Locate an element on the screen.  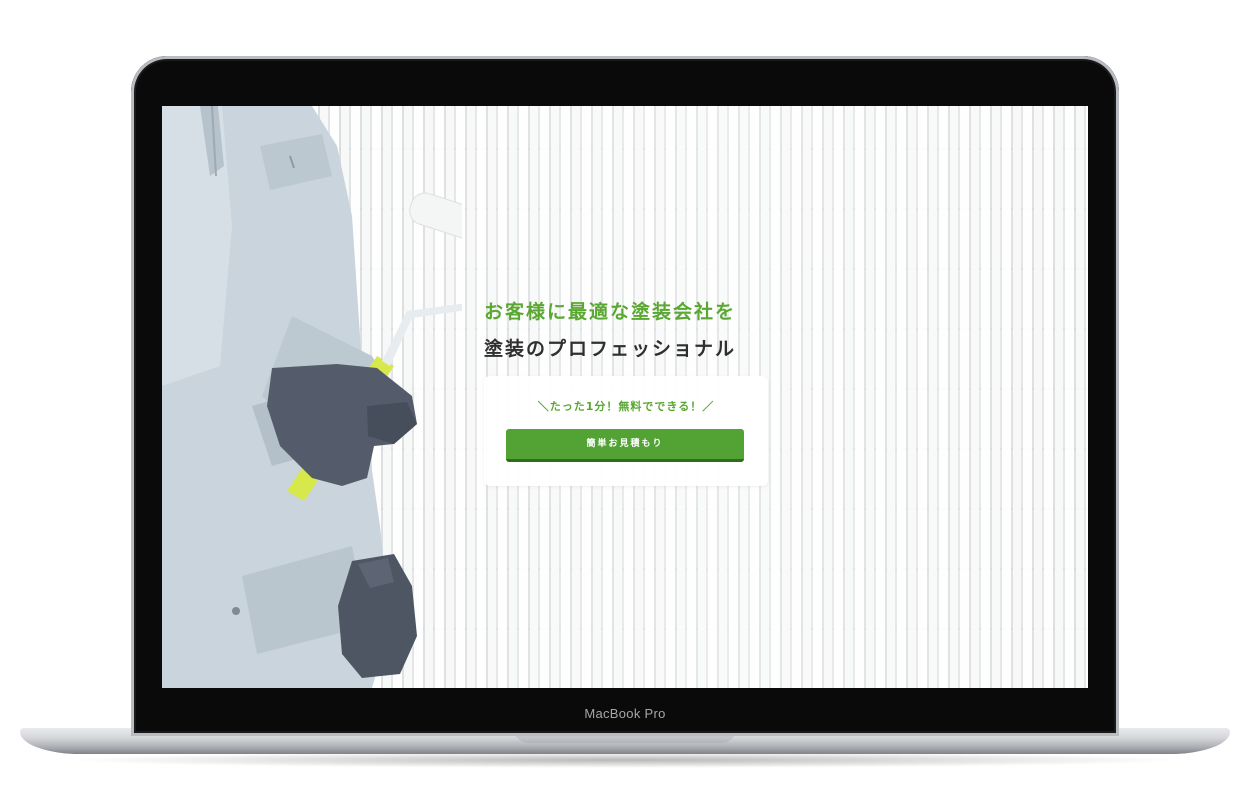
headline-primary: お客様に最適な塗装会社を is located at coordinates (610, 312).